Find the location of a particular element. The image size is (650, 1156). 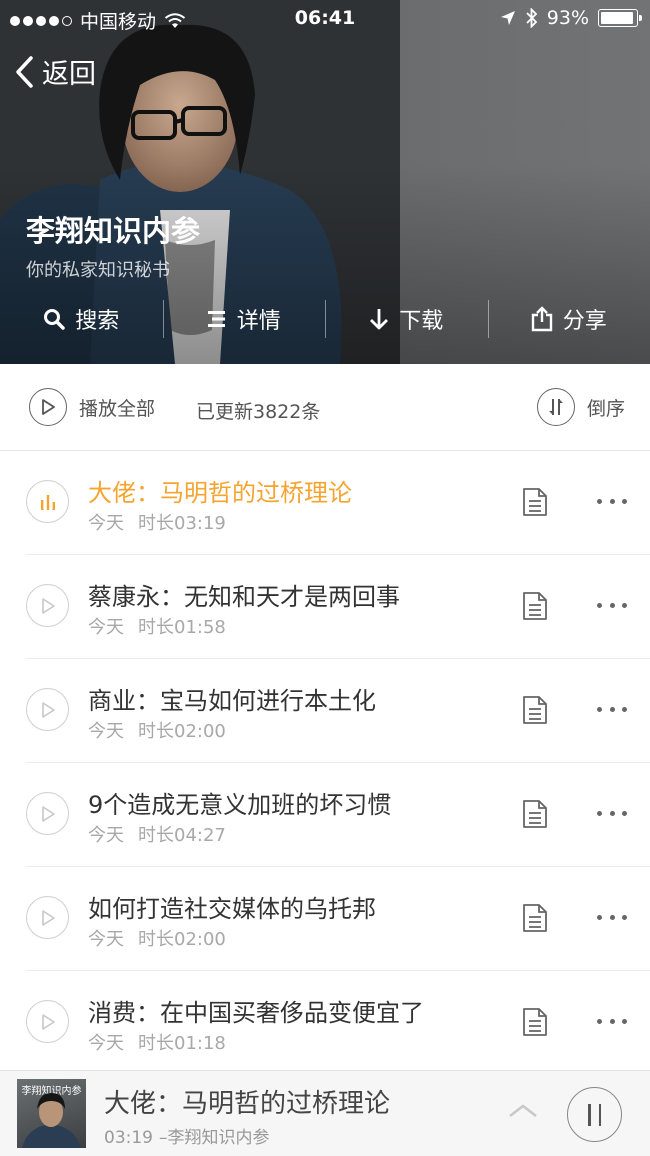

download-button: 下载 is located at coordinates (406, 319).